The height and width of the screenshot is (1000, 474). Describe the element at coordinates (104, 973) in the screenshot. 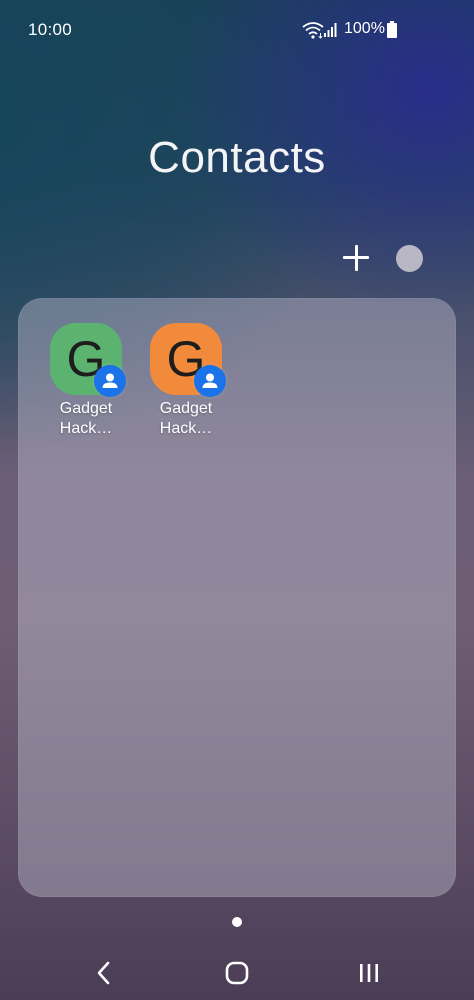

I see `back-icon` at that location.